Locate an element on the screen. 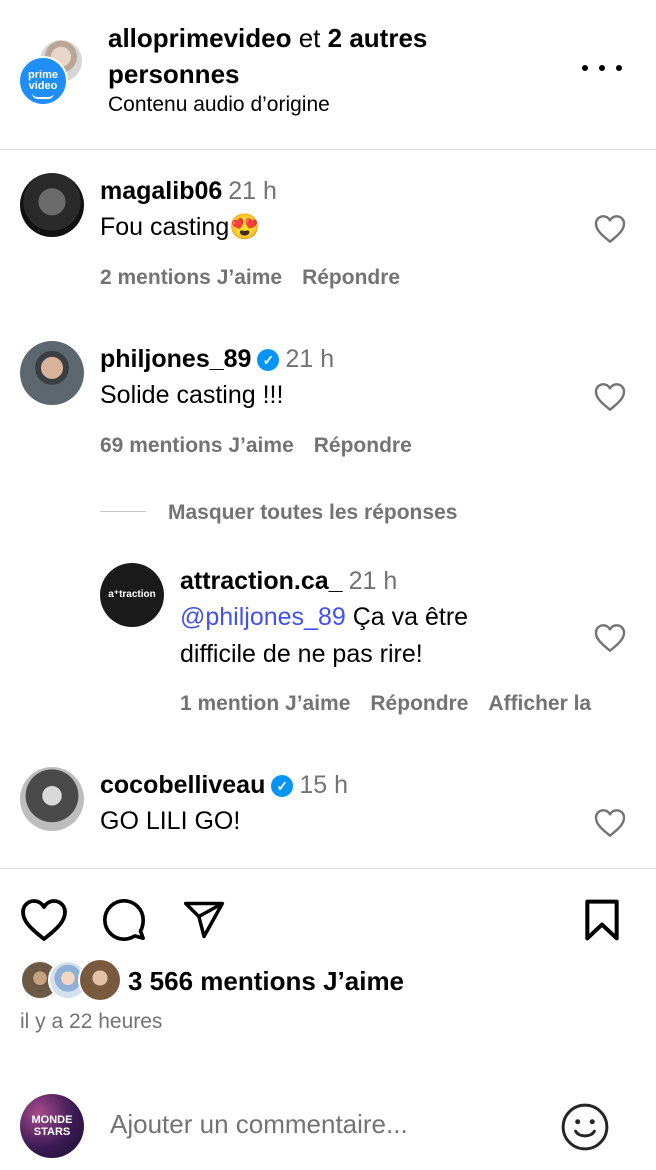 This screenshot has width=656, height=1170. header-avatar-stack: prime video is located at coordinates (53, 72).